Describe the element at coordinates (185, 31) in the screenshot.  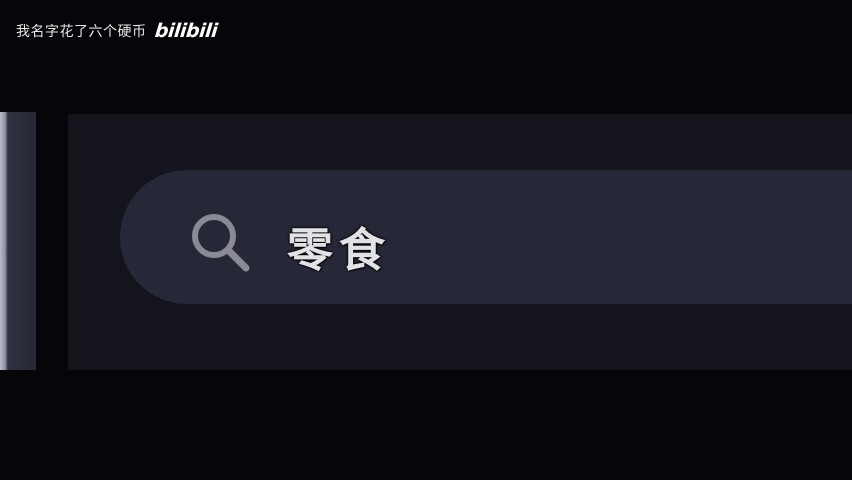
I see `bilibili-logo: bilibili` at that location.